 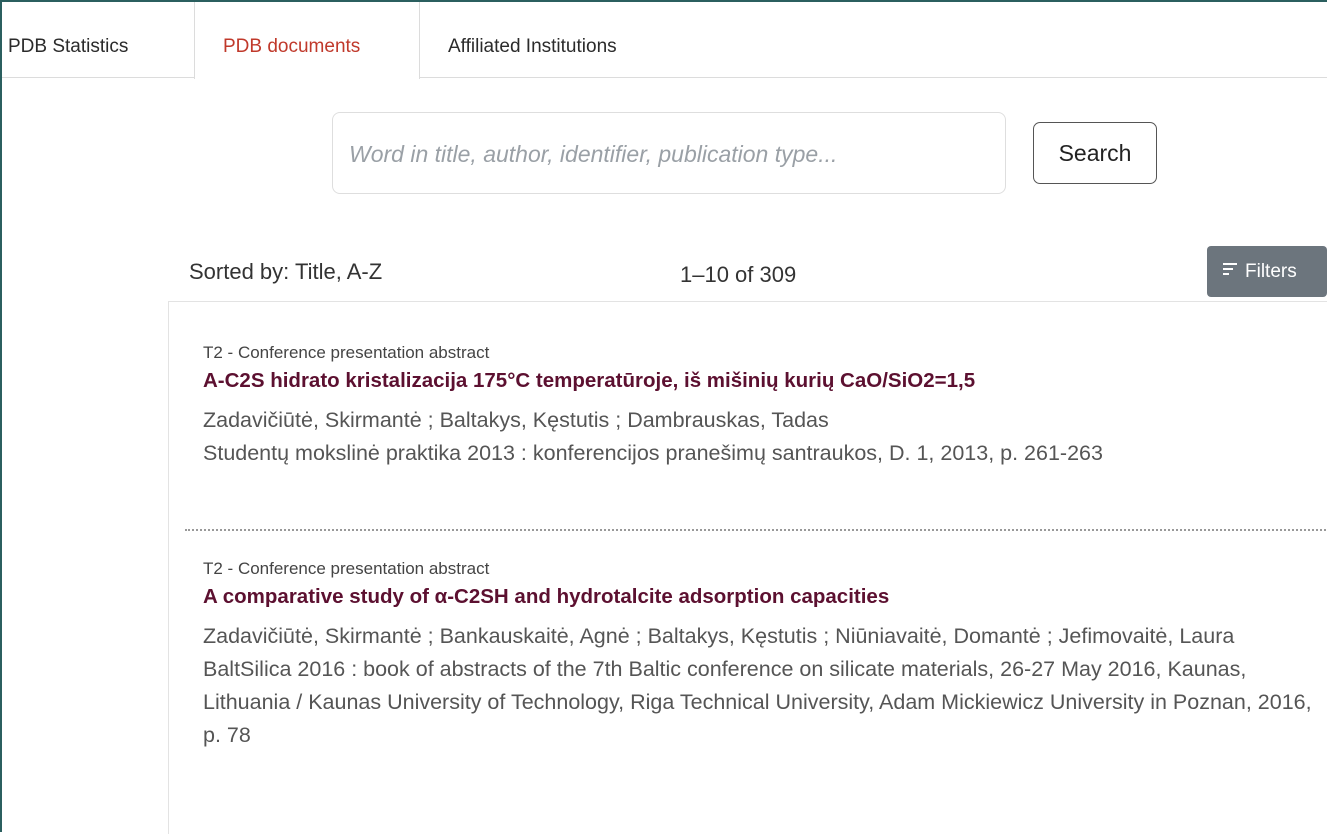 What do you see at coordinates (1271, 271) in the screenshot?
I see `filters-label: Filters` at bounding box center [1271, 271].